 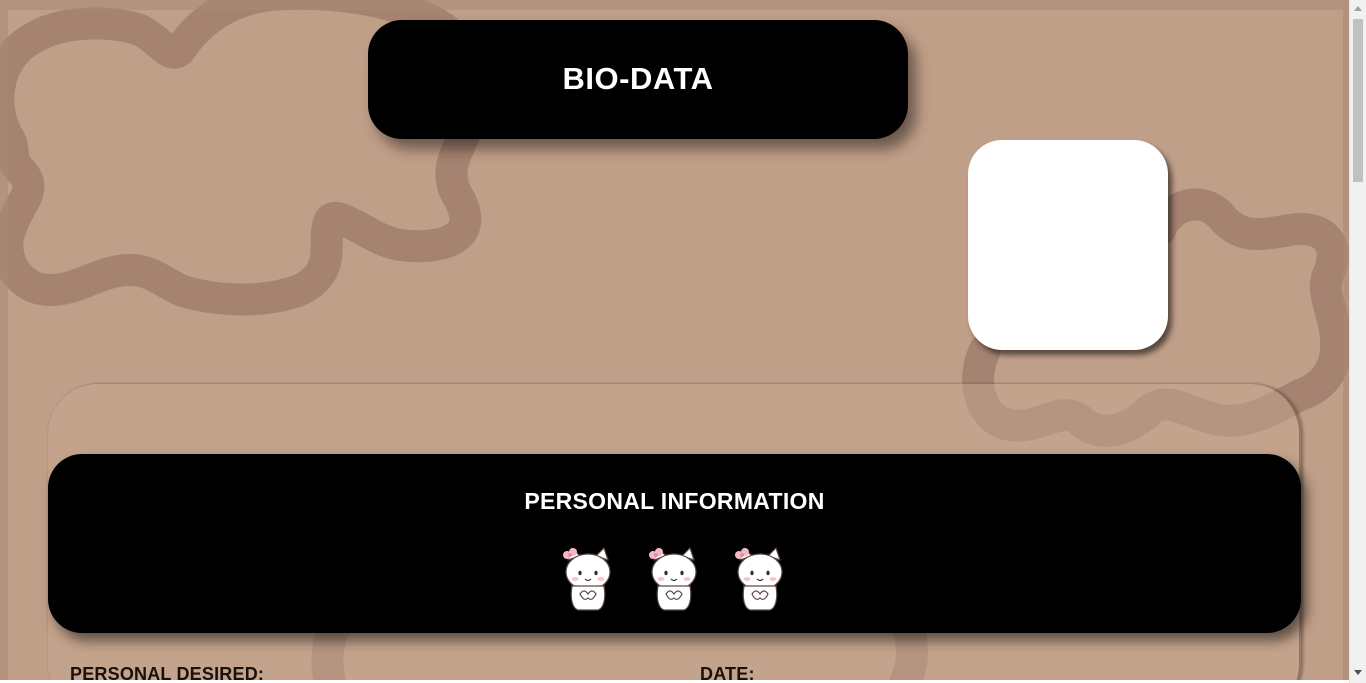 What do you see at coordinates (1358, 672) in the screenshot?
I see `scroll-down-arrow-icon` at bounding box center [1358, 672].